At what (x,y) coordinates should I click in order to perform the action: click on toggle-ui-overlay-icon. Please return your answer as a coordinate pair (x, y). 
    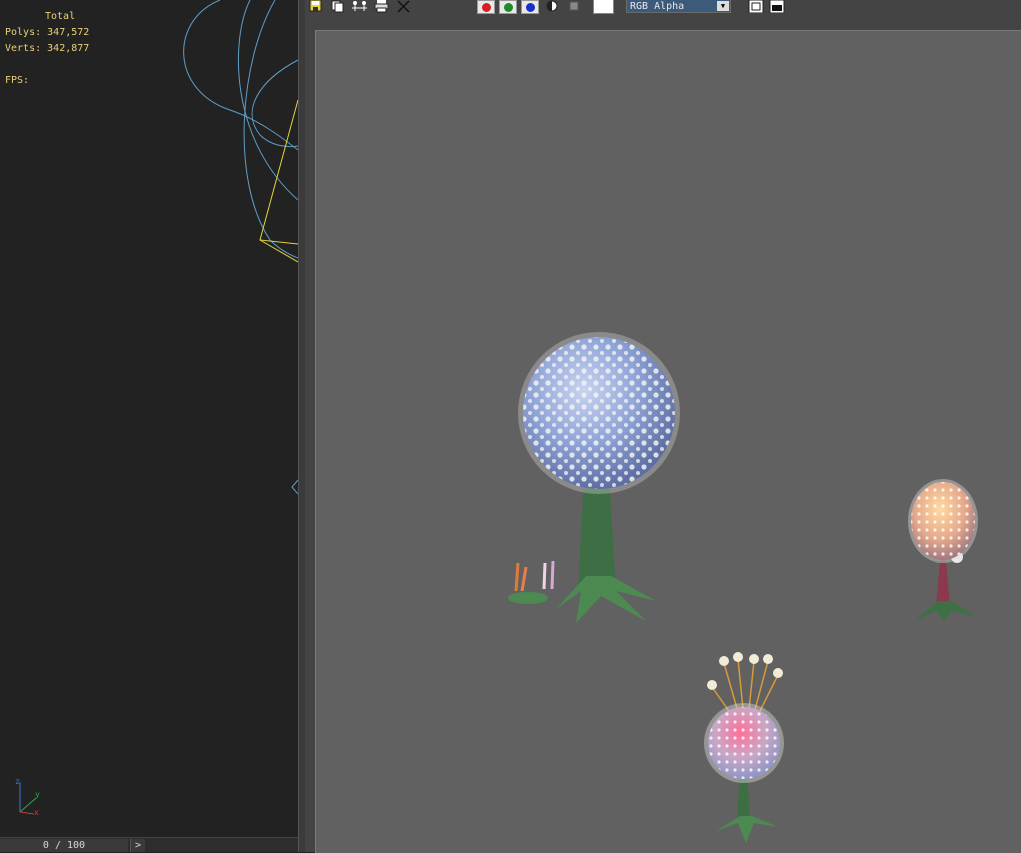
    Looking at the image, I should click on (756, 6).